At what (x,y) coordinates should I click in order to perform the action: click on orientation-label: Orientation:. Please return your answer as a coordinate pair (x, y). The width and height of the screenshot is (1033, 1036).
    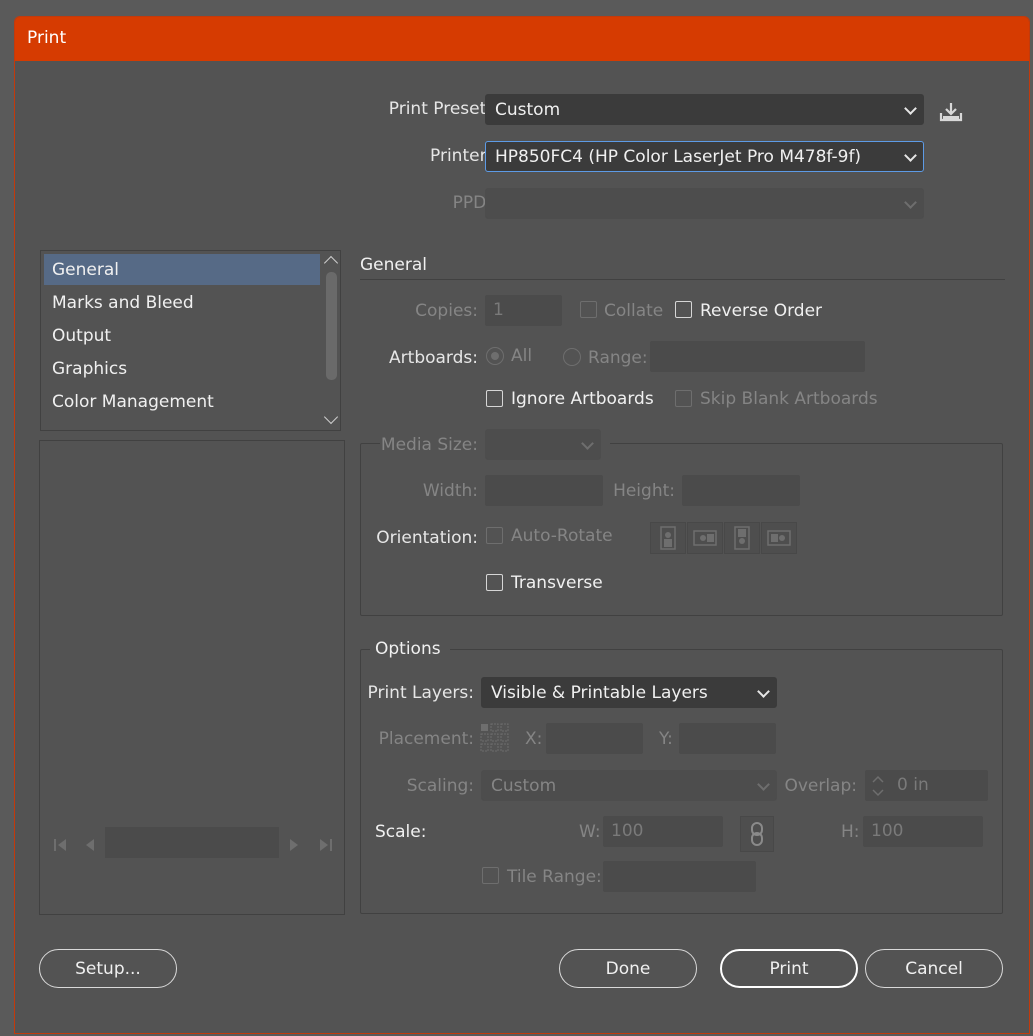
    Looking at the image, I should click on (427, 538).